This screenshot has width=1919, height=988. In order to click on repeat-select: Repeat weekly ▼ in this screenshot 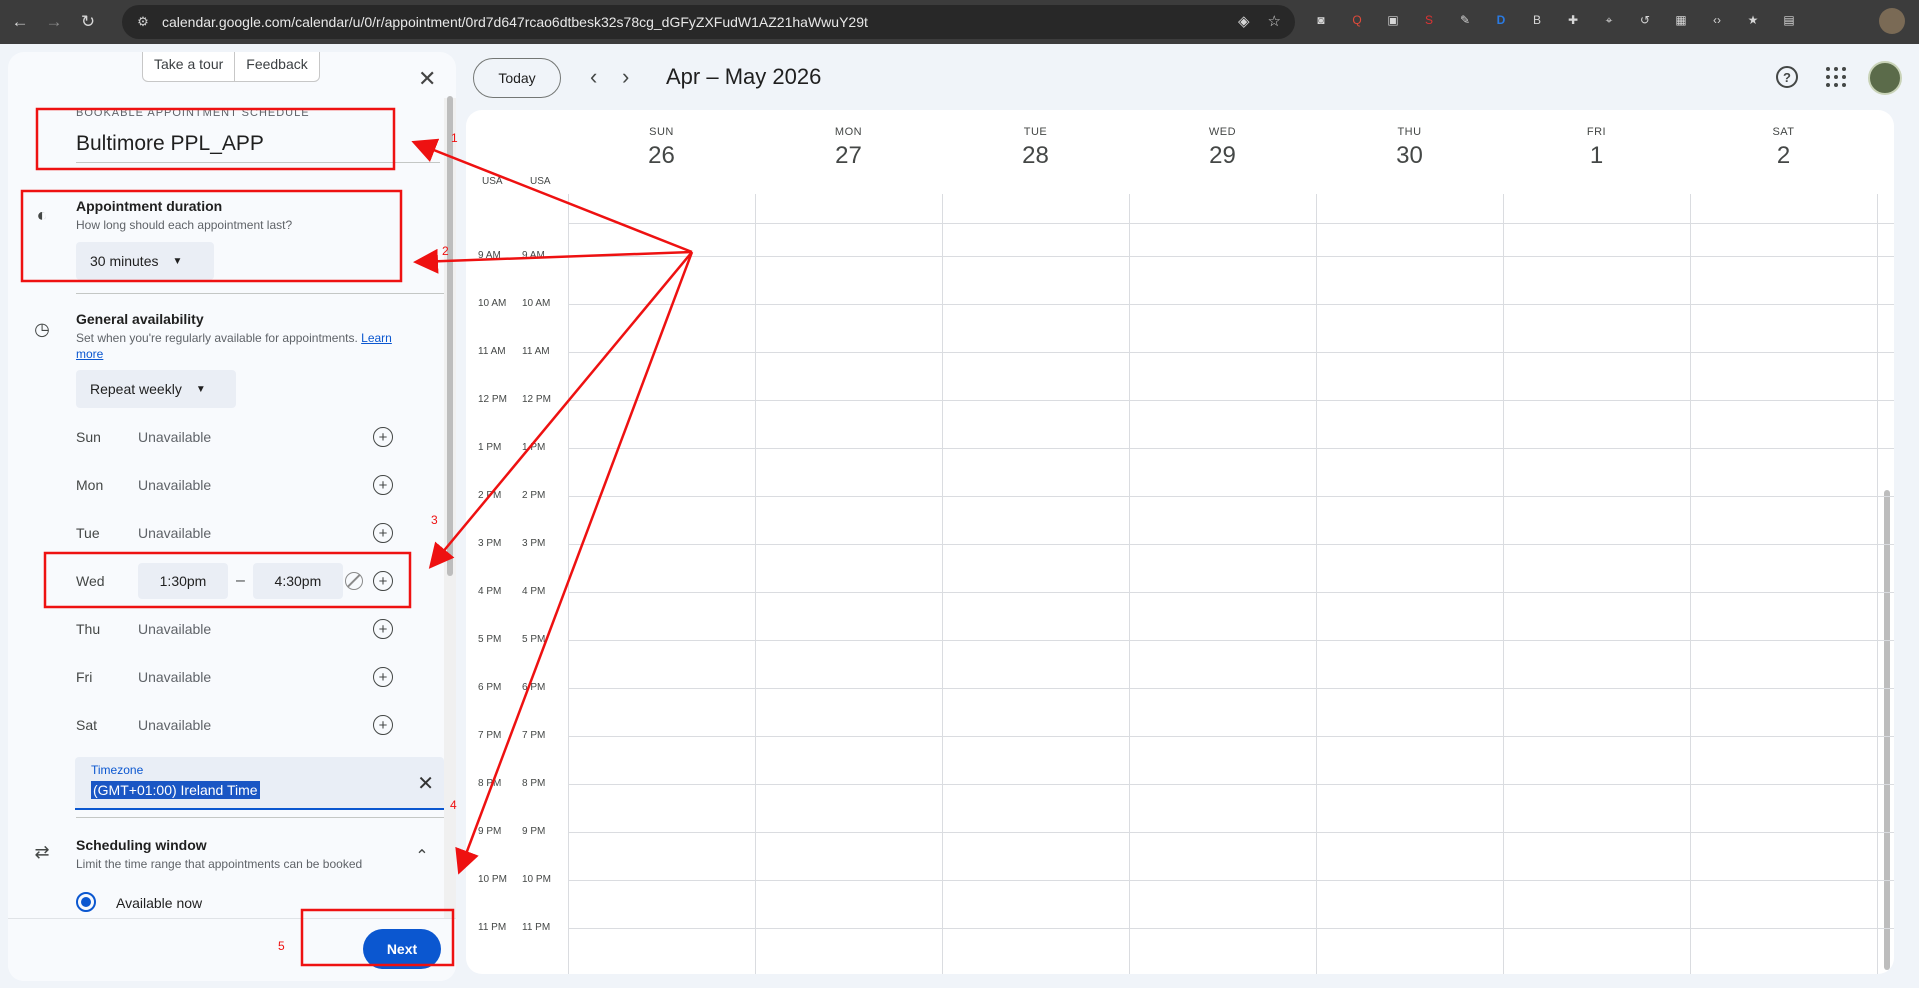, I will do `click(156, 389)`.